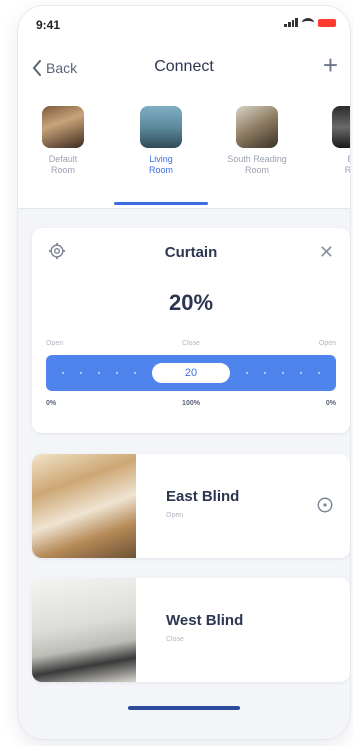 Image resolution: width=353 pixels, height=746 pixels. I want to click on room-tab-south-reading: South Reading Room, so click(257, 141).